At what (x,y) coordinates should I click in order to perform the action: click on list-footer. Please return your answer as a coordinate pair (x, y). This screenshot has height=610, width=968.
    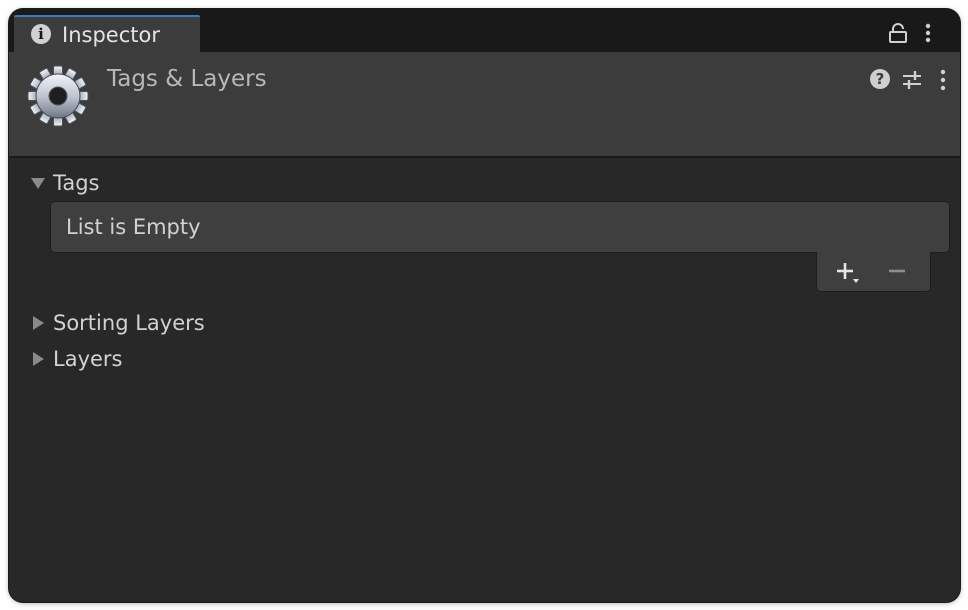
    Looking at the image, I should click on (873, 272).